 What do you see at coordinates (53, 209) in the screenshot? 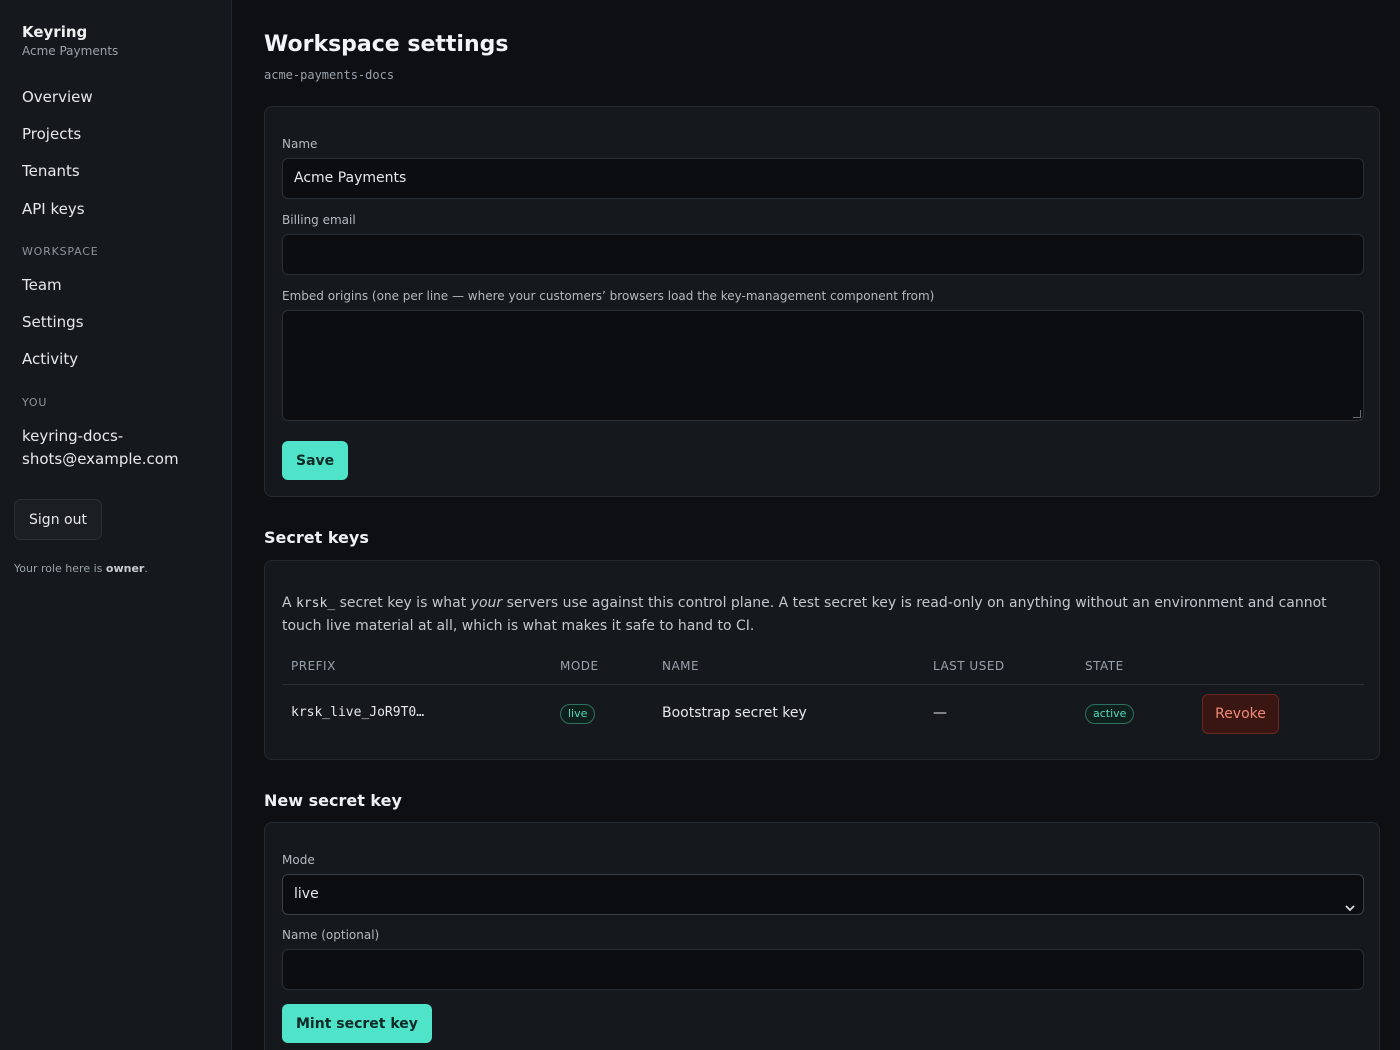
I see `nav-item-api-keys: API keys` at bounding box center [53, 209].